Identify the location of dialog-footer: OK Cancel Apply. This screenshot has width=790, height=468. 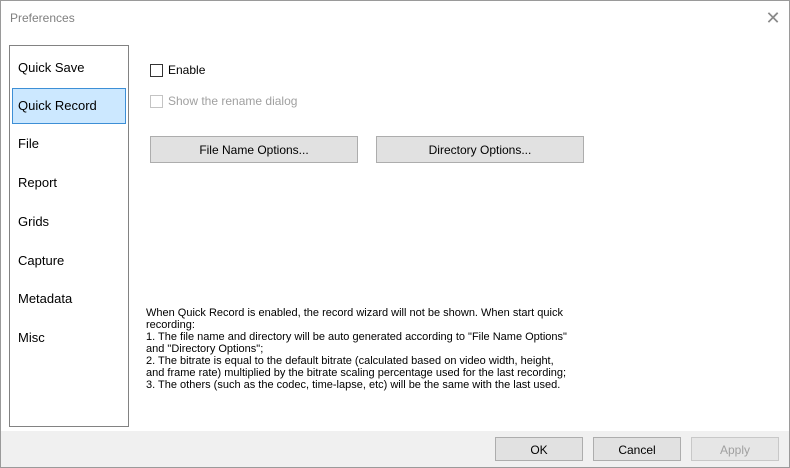
(395, 449).